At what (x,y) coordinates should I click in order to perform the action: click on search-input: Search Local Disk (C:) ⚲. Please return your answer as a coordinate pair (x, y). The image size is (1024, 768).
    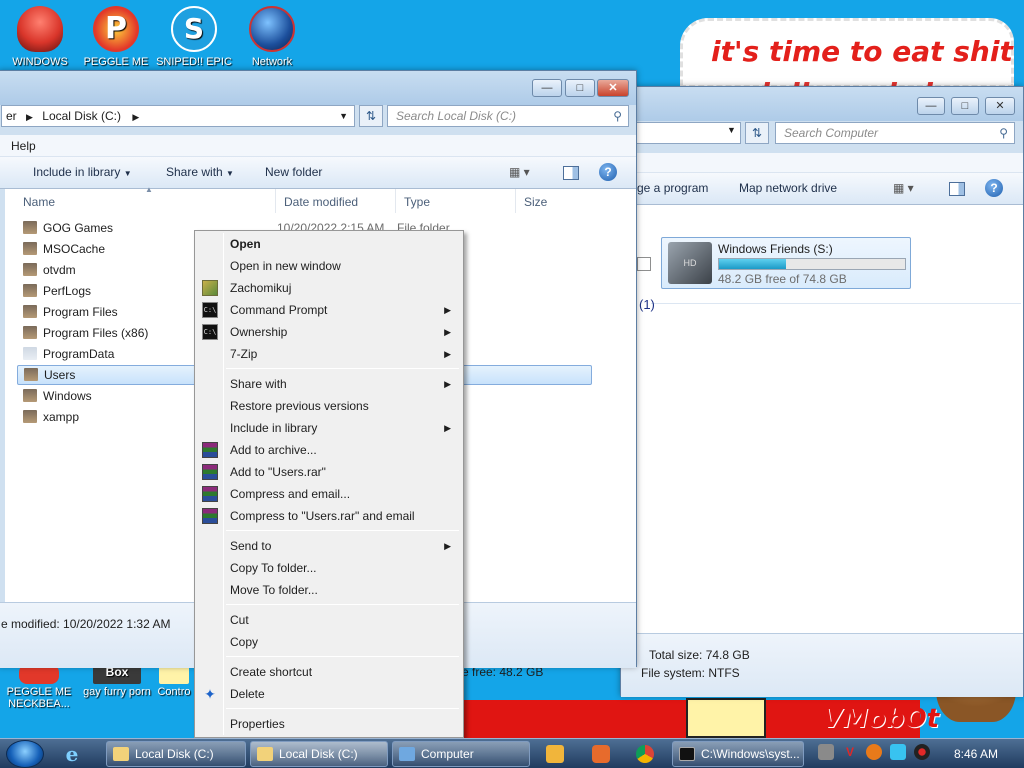
    Looking at the image, I should click on (508, 116).